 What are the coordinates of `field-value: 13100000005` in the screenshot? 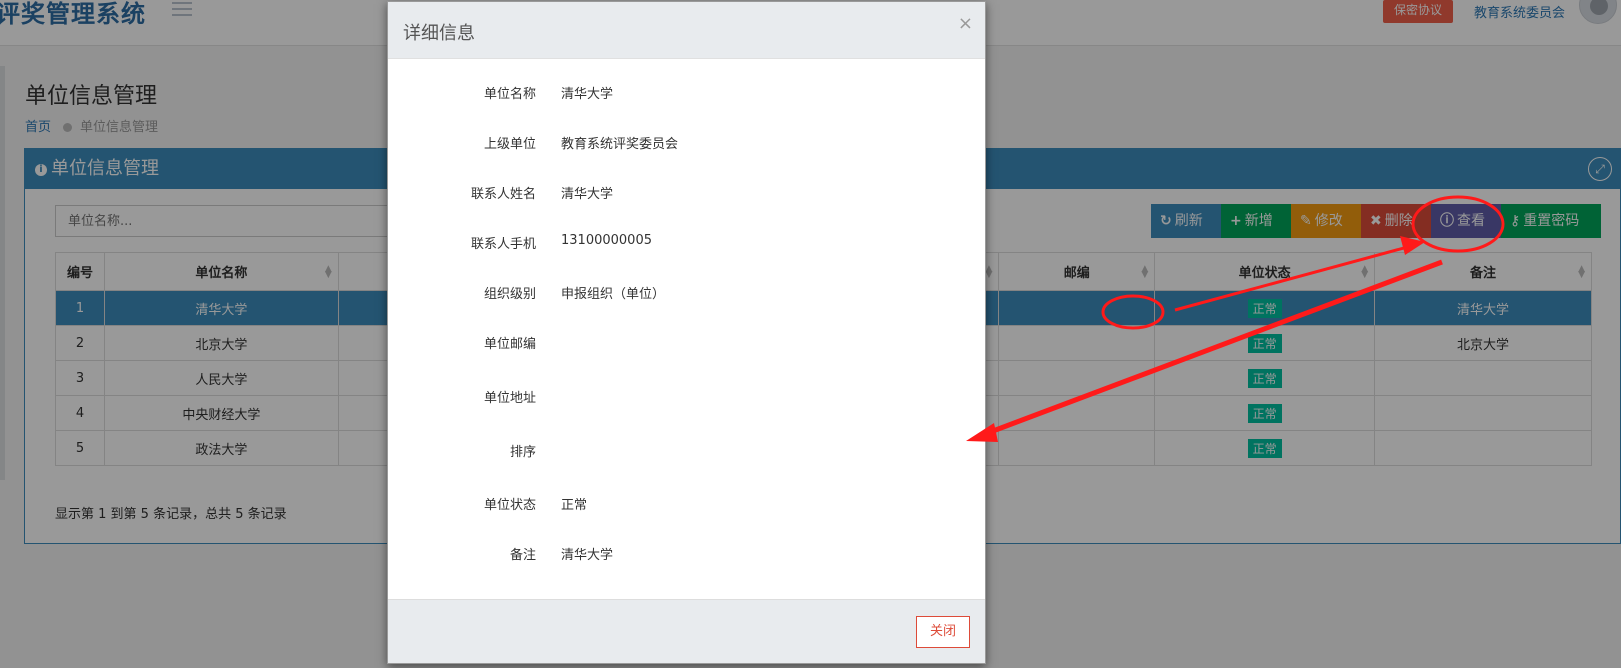 It's located at (606, 240).